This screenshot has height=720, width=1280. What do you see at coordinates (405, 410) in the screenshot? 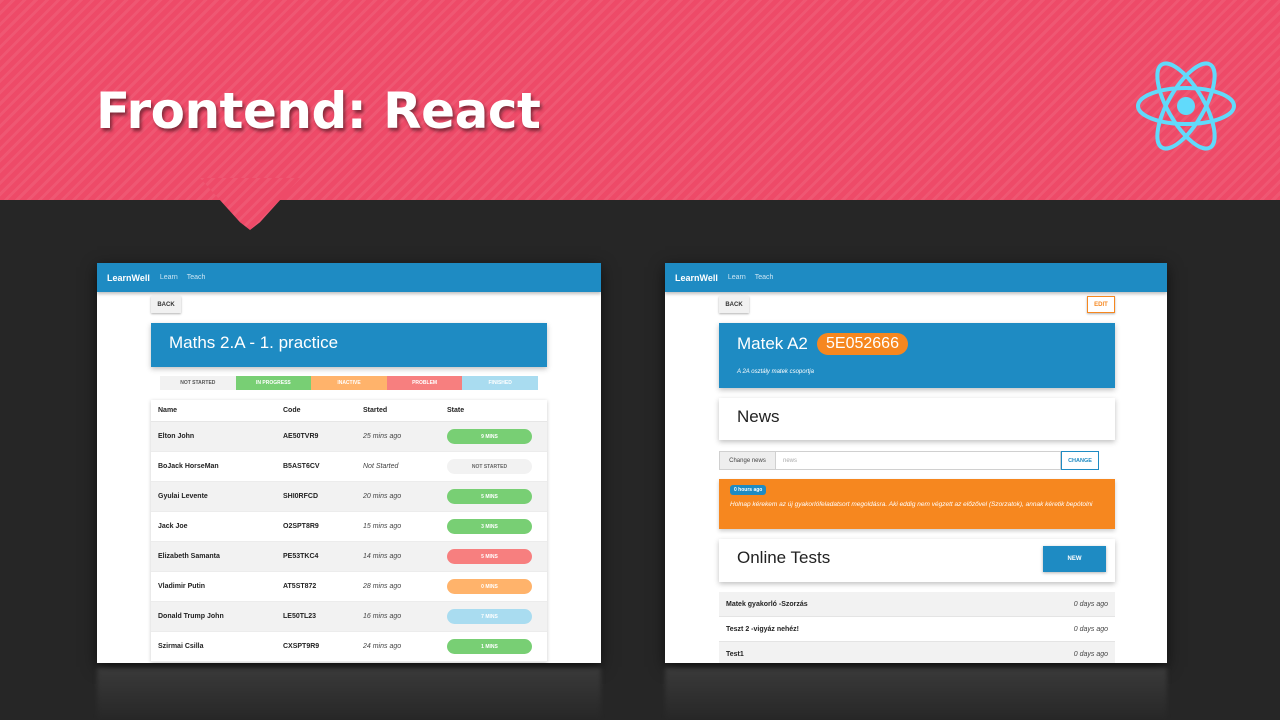
I see `column-header-started: Started` at bounding box center [405, 410].